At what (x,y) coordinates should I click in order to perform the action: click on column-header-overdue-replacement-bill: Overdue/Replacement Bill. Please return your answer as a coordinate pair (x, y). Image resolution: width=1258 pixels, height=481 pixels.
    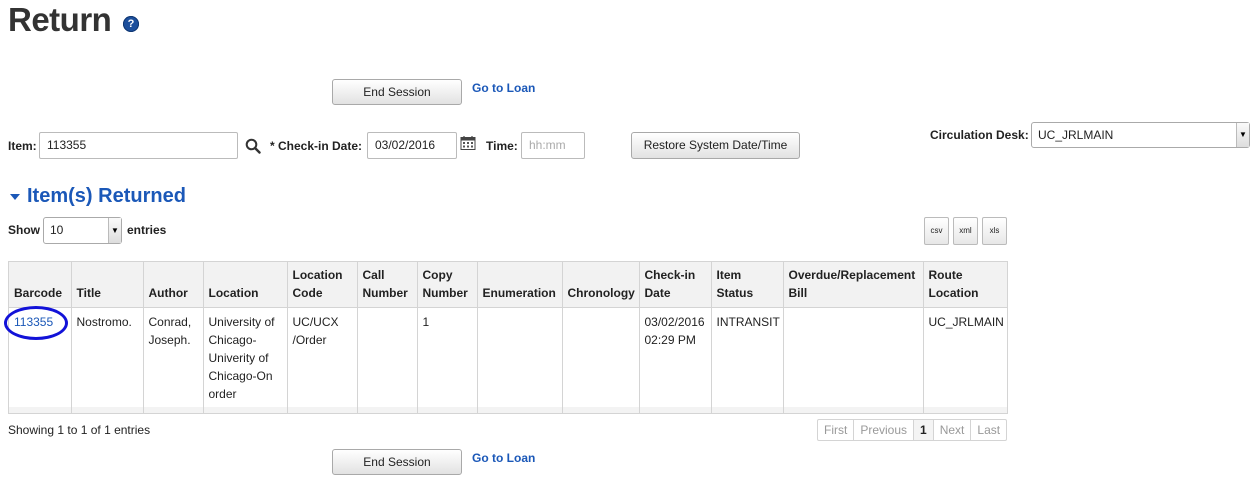
    Looking at the image, I should click on (853, 285).